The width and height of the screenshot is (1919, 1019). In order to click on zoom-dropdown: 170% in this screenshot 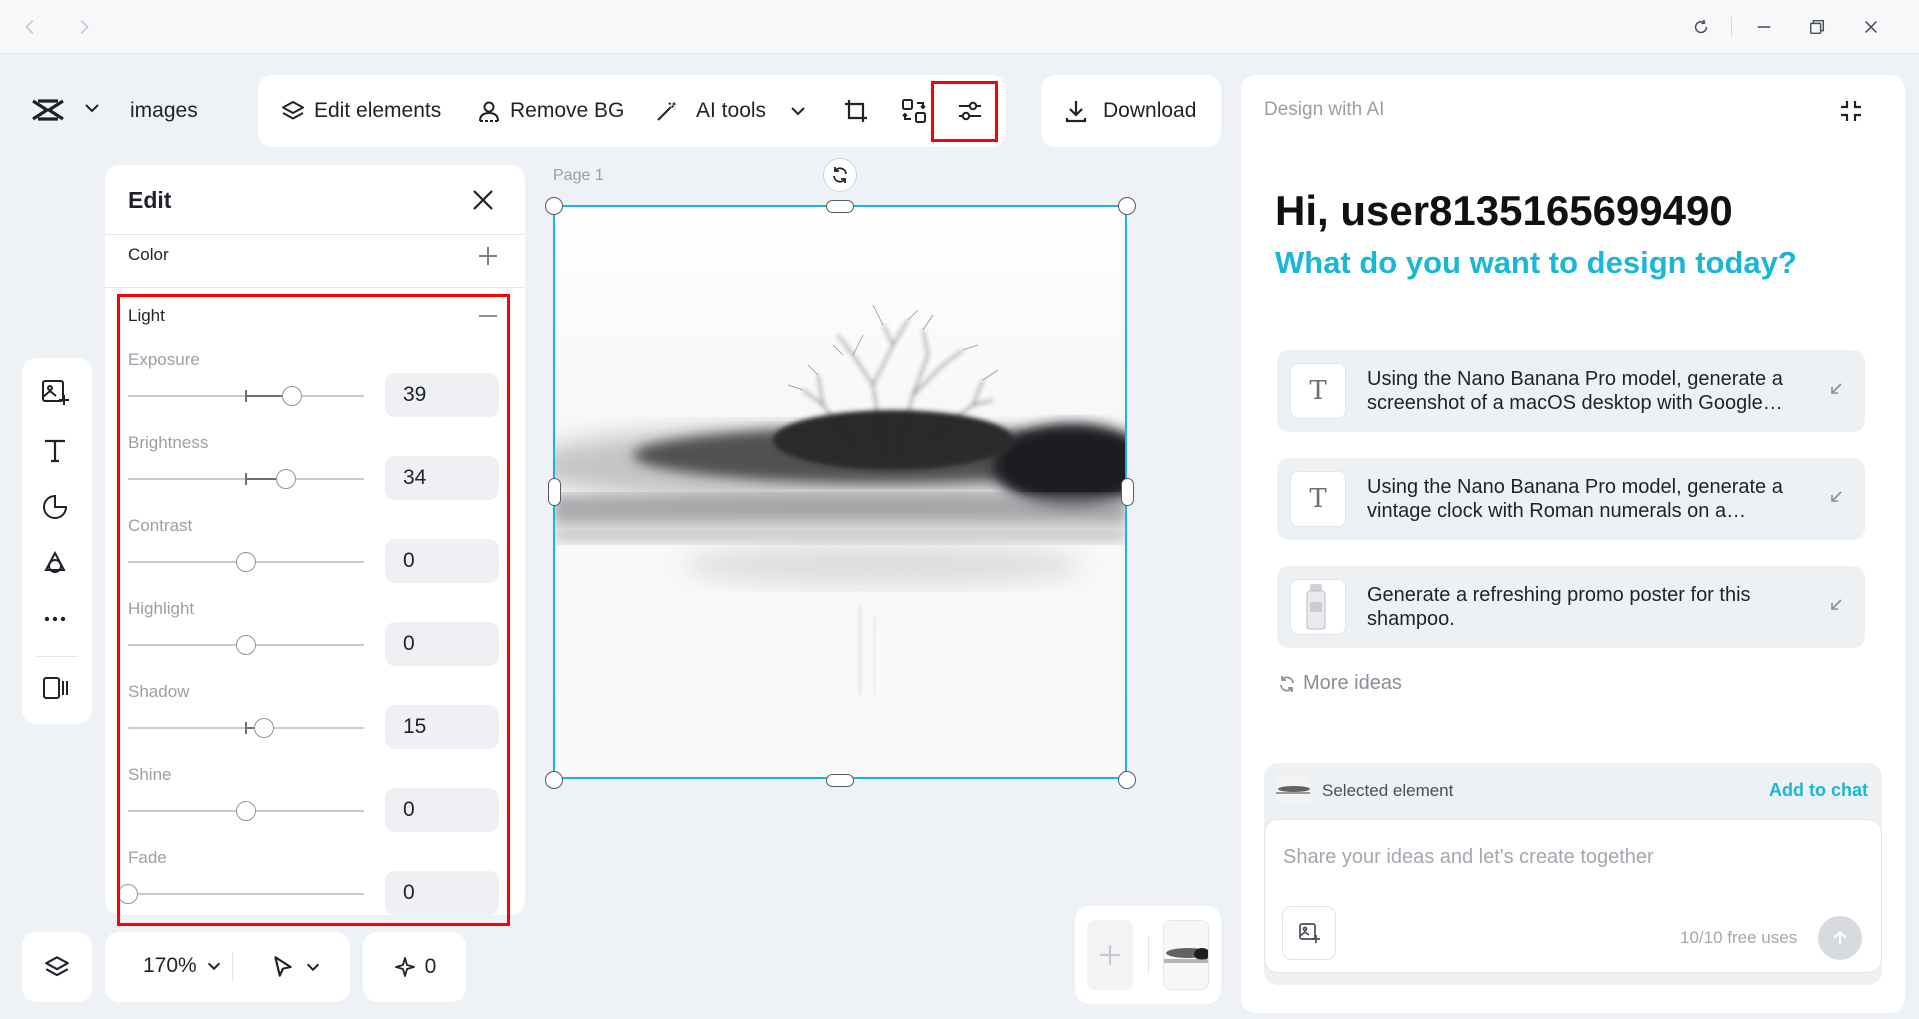, I will do `click(183, 966)`.